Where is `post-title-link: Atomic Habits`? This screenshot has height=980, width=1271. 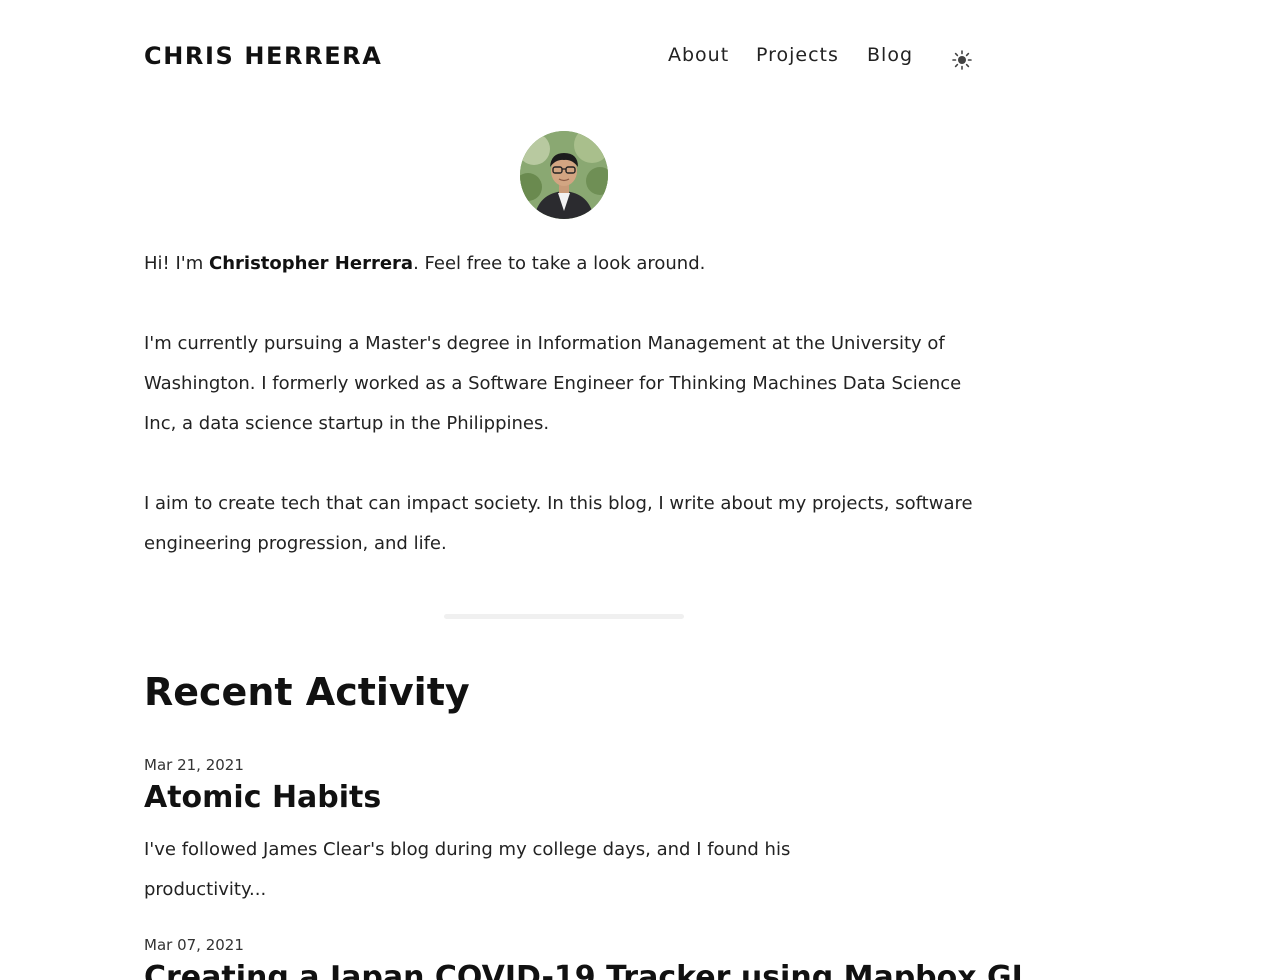 post-title-link: Atomic Habits is located at coordinates (564, 798).